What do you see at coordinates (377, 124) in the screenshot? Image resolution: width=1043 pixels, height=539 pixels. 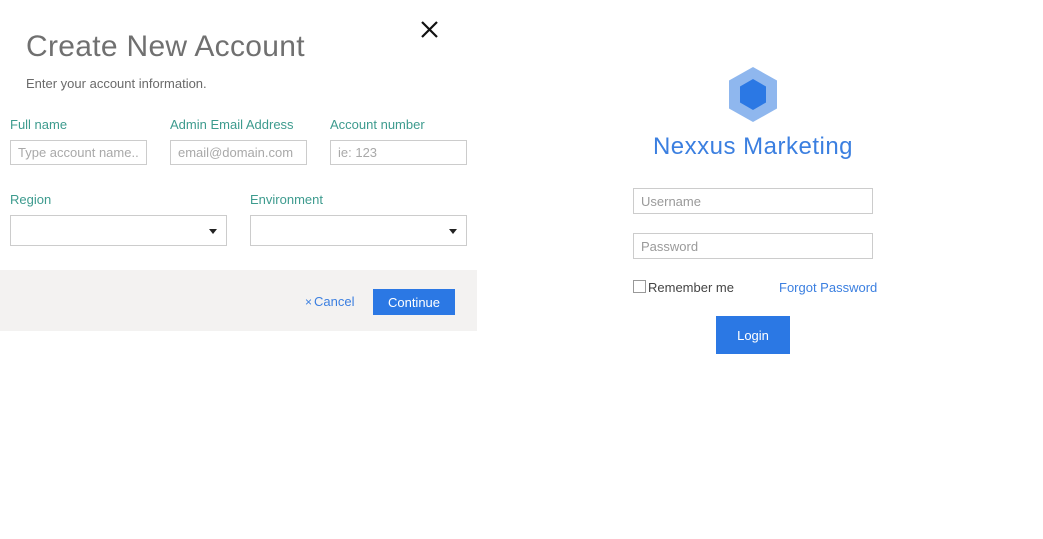 I see `account-number-label: Account number` at bounding box center [377, 124].